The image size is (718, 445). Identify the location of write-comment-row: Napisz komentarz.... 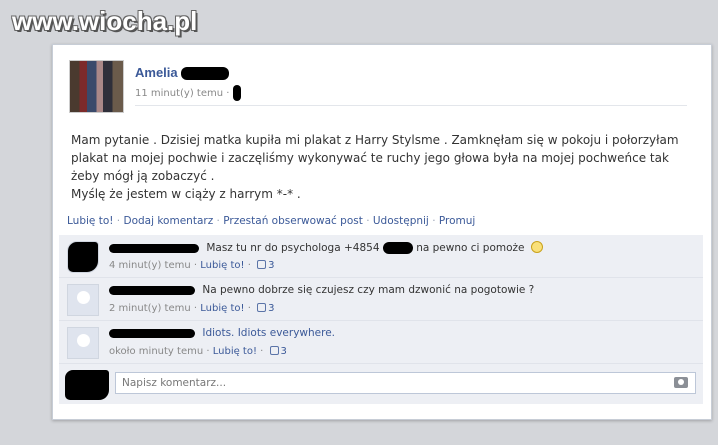
(381, 384).